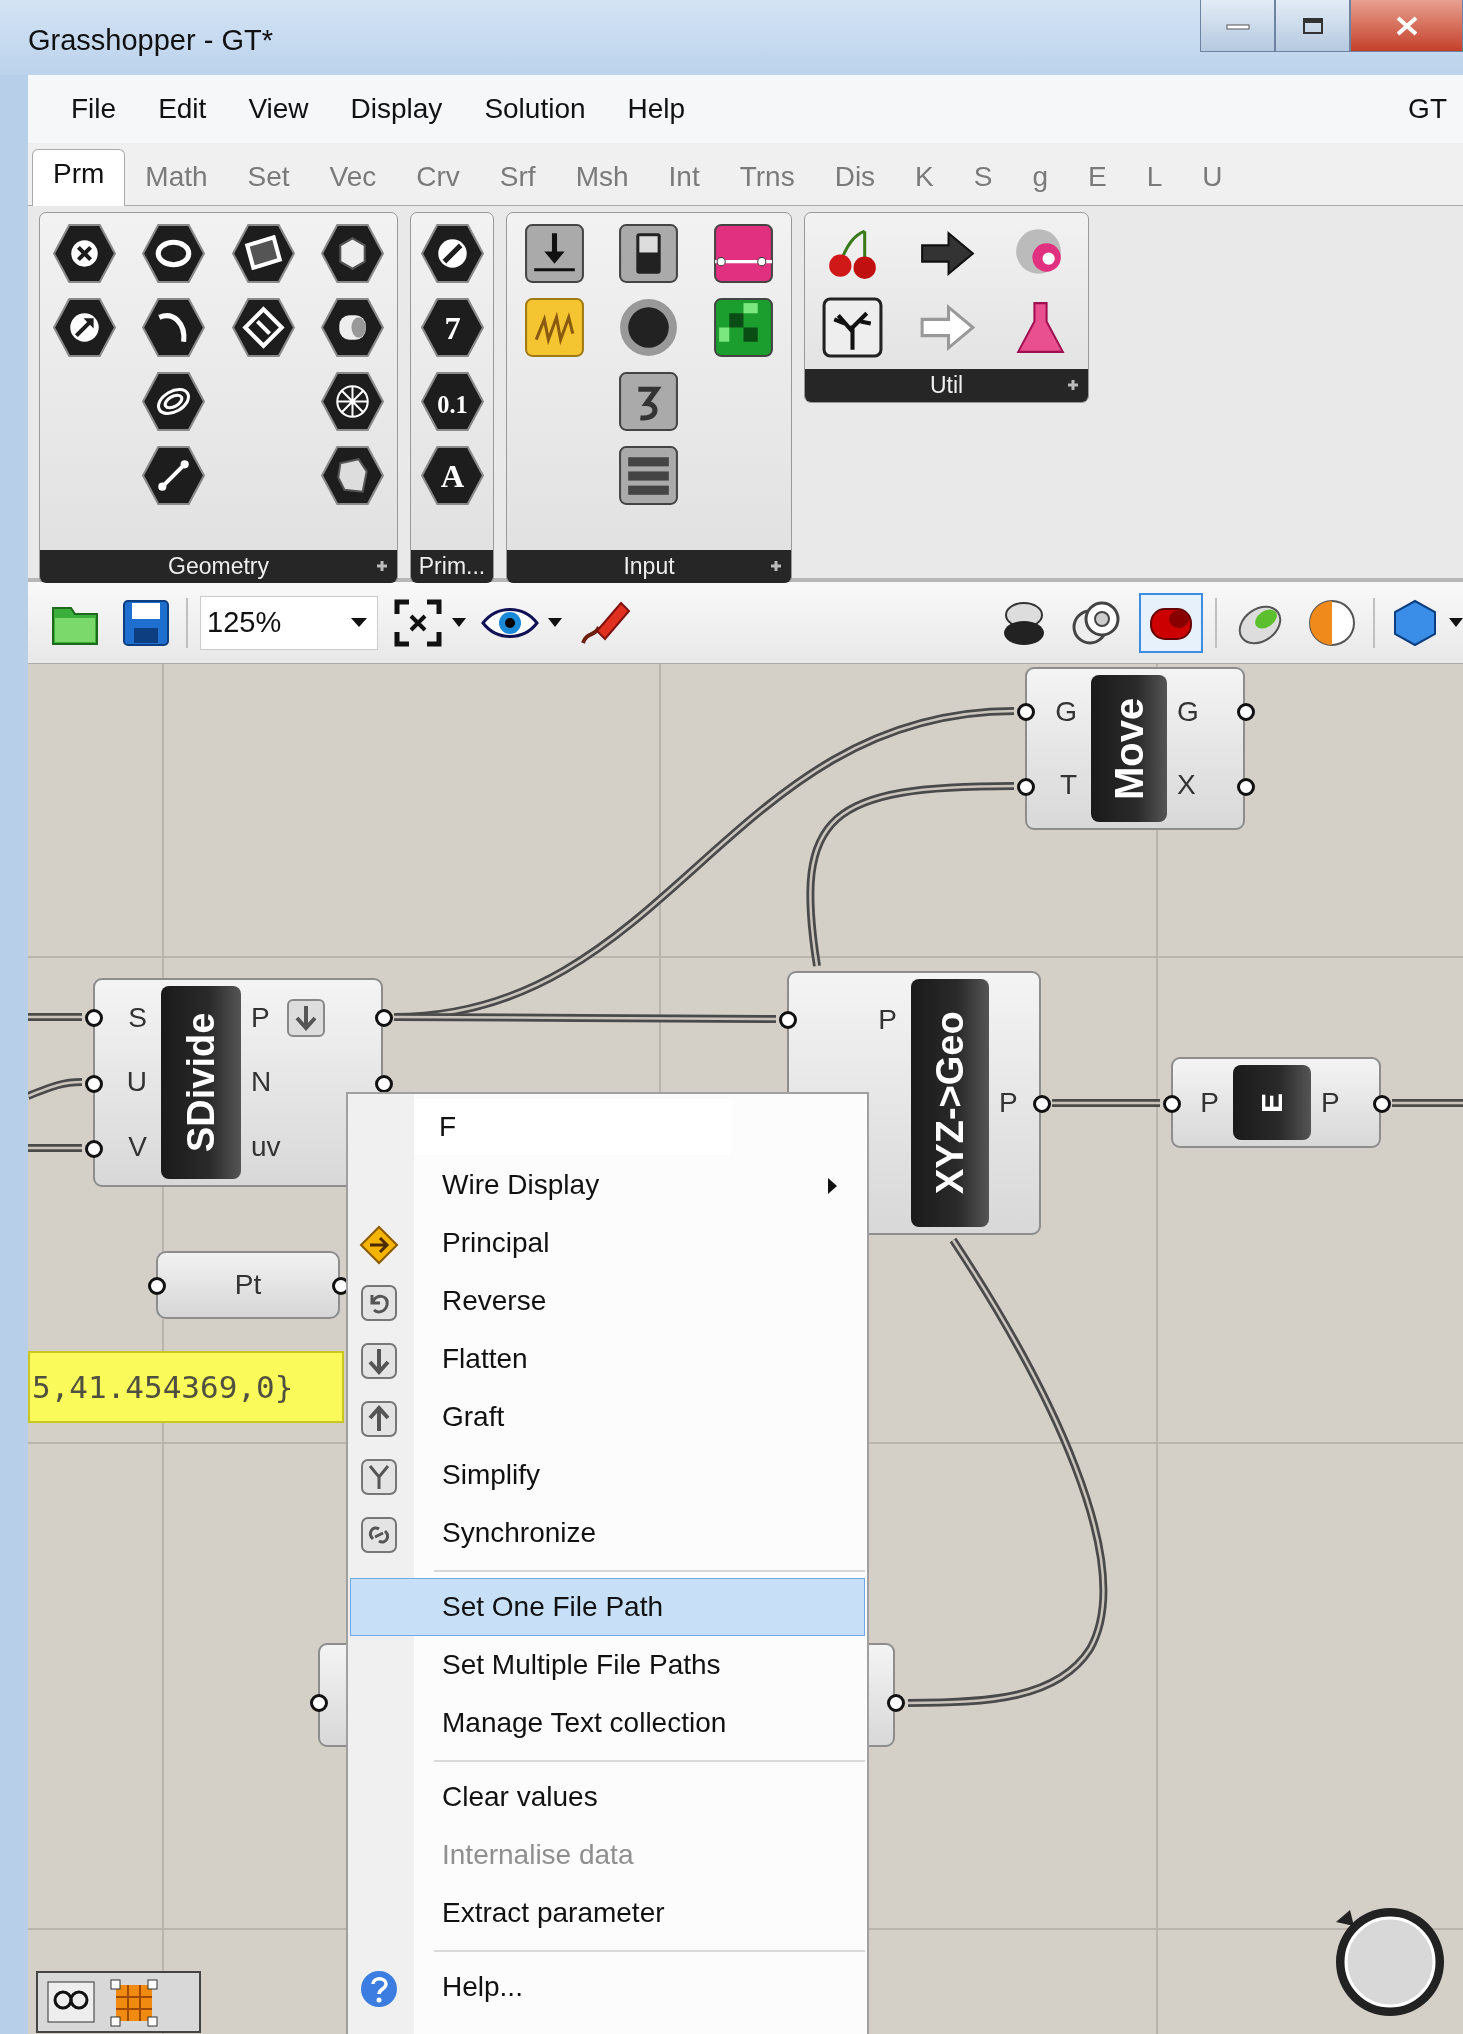 The height and width of the screenshot is (2034, 1463). I want to click on ribbon-tab: K, so click(924, 183).